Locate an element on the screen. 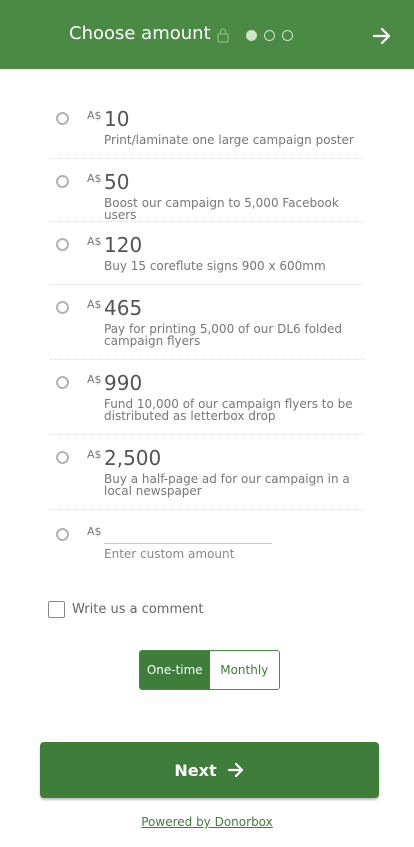 The width and height of the screenshot is (414, 847). amount-description: Print/laminate one large campaign poster is located at coordinates (229, 140).